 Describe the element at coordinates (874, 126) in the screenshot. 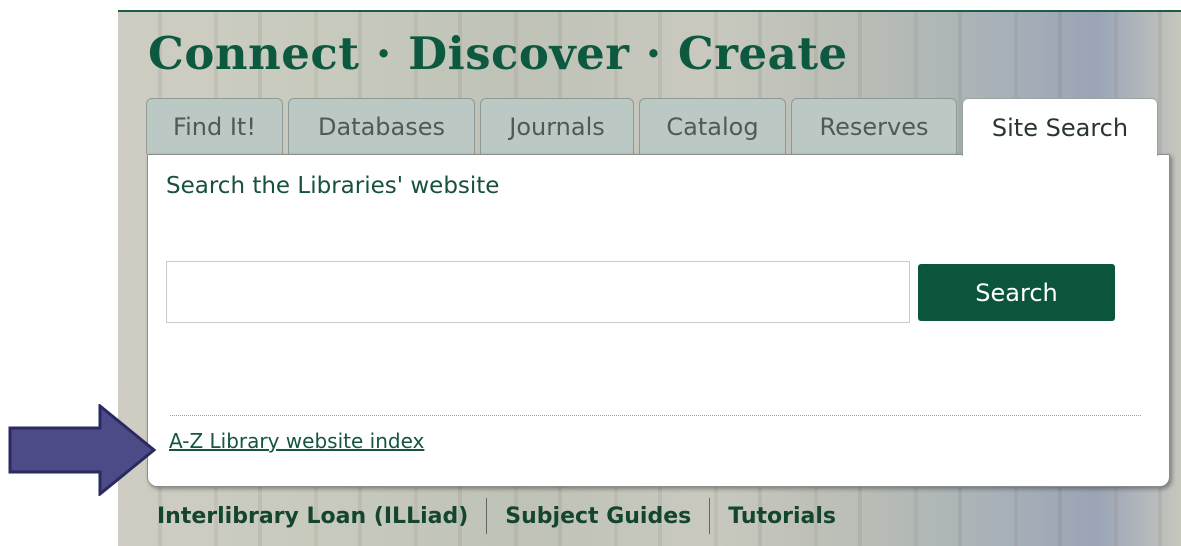

I see `tab-reserves: Reserves` at that location.